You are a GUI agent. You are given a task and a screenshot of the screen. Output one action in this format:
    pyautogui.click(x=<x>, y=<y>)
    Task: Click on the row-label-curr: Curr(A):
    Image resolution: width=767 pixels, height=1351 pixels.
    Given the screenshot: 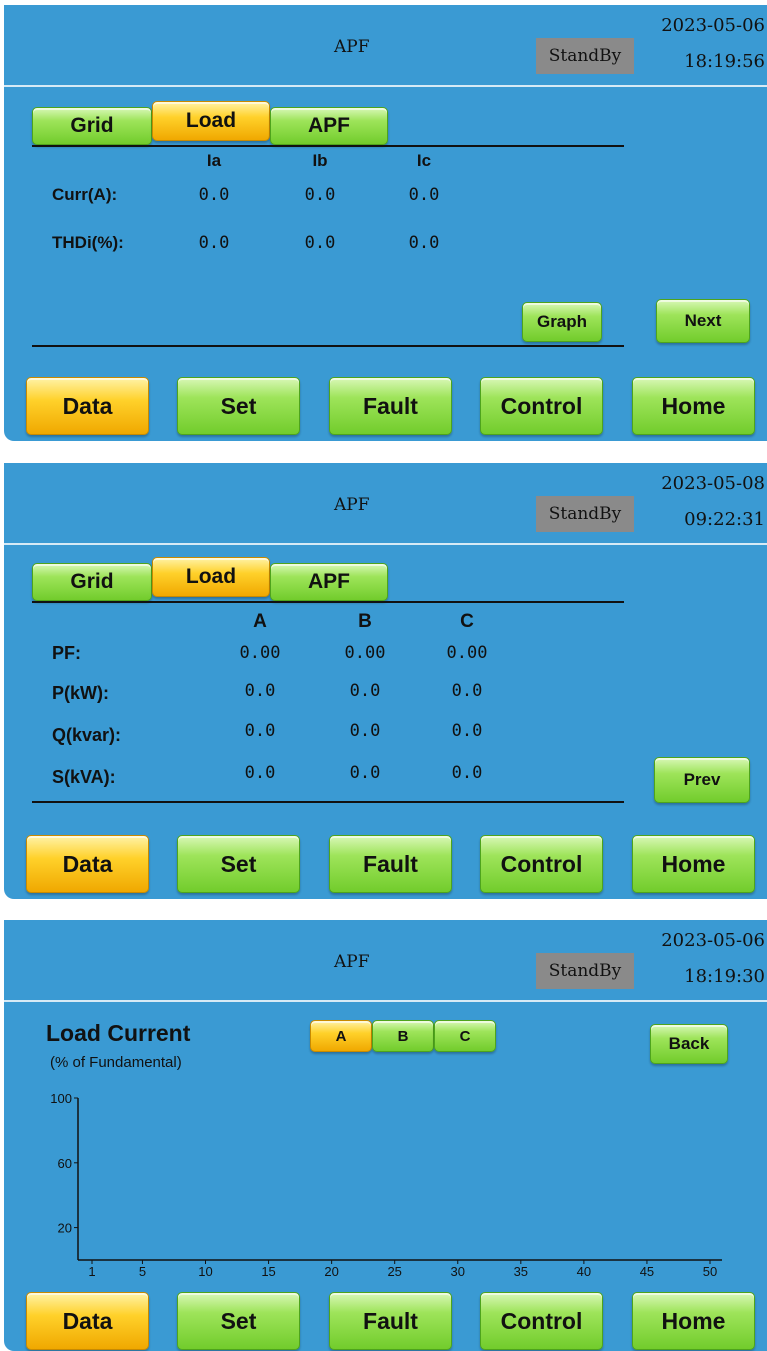 What is the action you would take?
    pyautogui.click(x=85, y=194)
    